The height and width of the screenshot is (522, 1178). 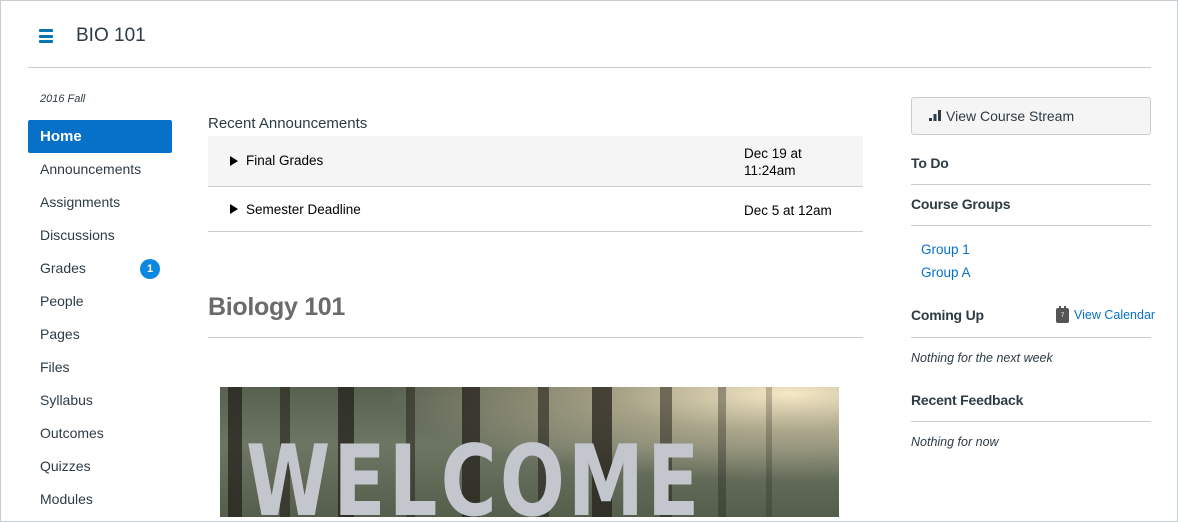 What do you see at coordinates (46, 36) in the screenshot?
I see `hamburger-menu-icon` at bounding box center [46, 36].